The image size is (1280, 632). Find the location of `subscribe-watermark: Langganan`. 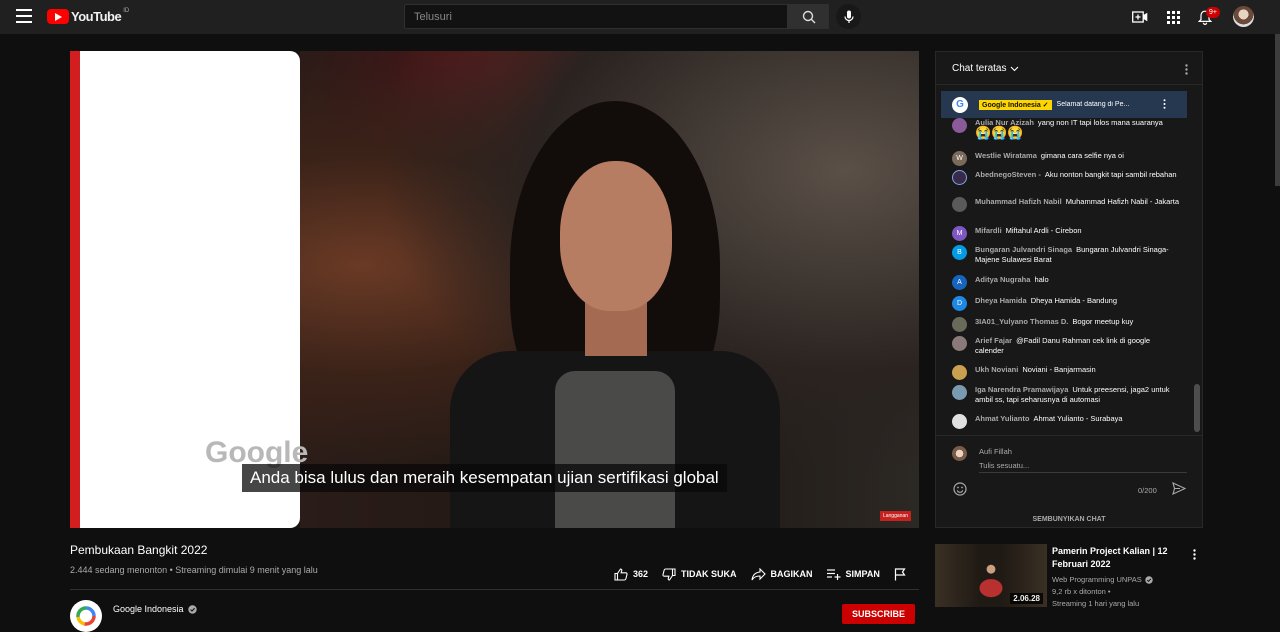

subscribe-watermark: Langganan is located at coordinates (895, 516).